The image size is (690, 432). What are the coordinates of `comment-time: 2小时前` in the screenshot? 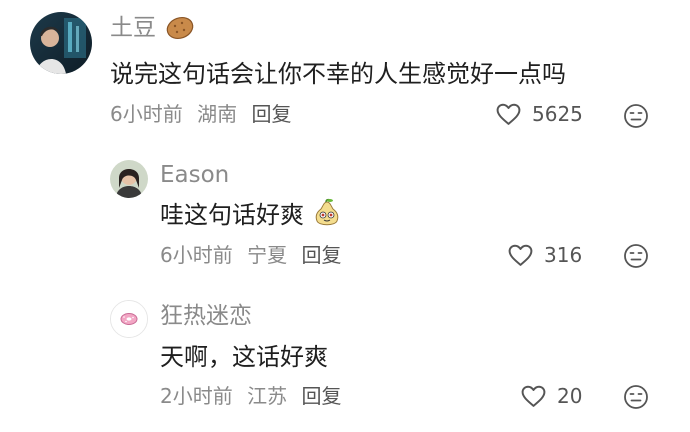 It's located at (196, 396).